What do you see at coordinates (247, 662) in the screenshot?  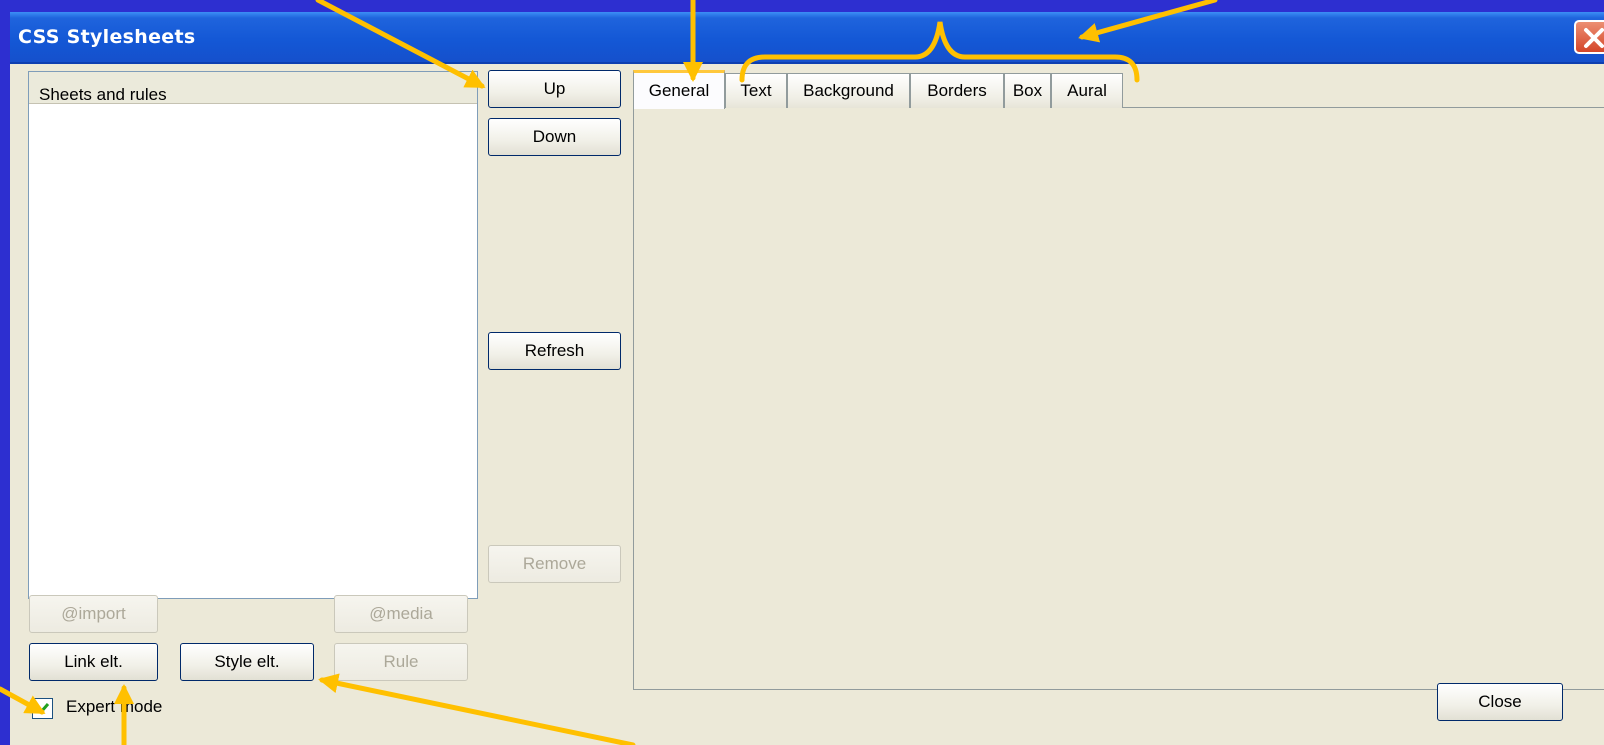 I see `style-element-button: Style elt.` at bounding box center [247, 662].